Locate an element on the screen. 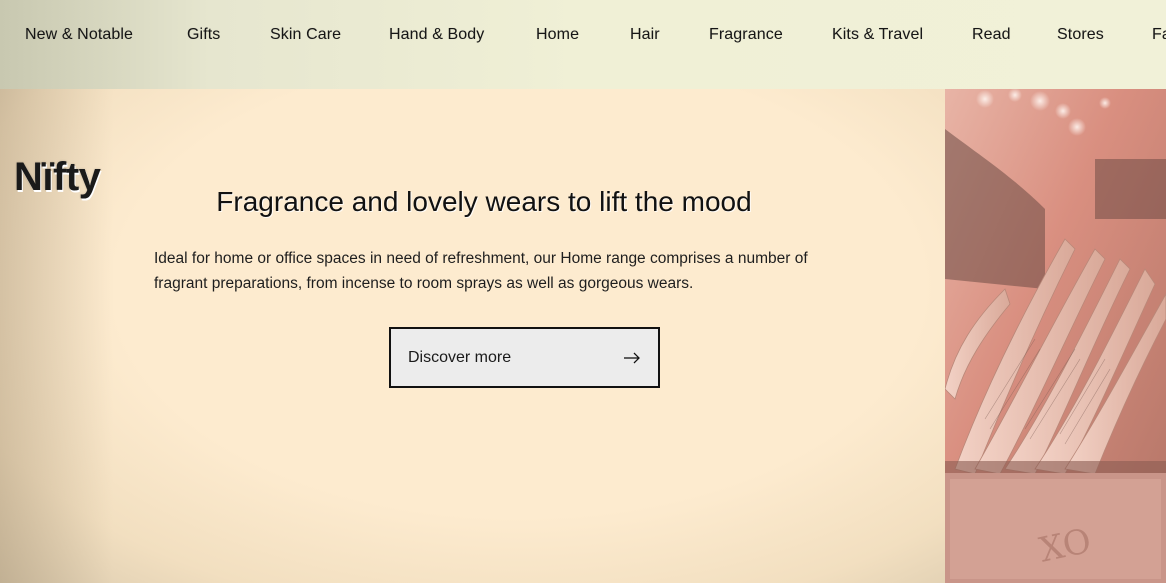  nav-item-kits-travel: Kits & Travel is located at coordinates (877, 35).